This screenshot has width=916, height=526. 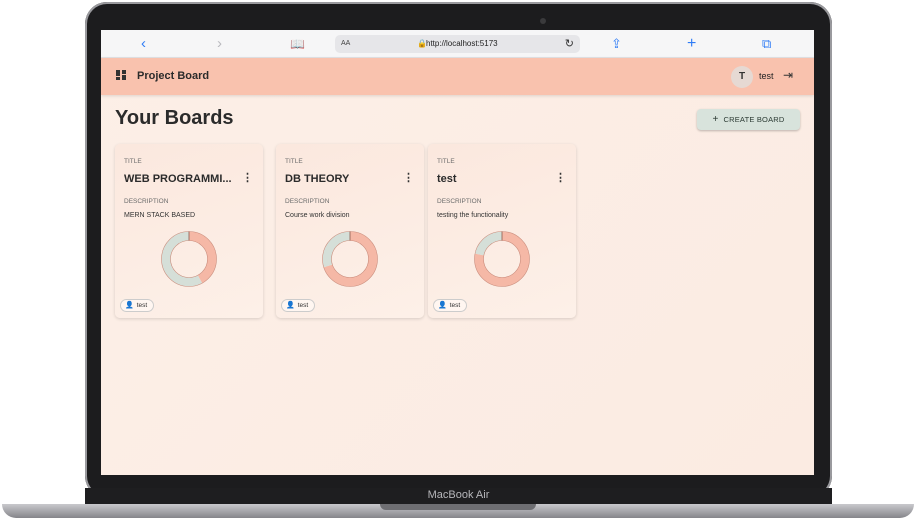 I want to click on avatar: T, so click(x=742, y=77).